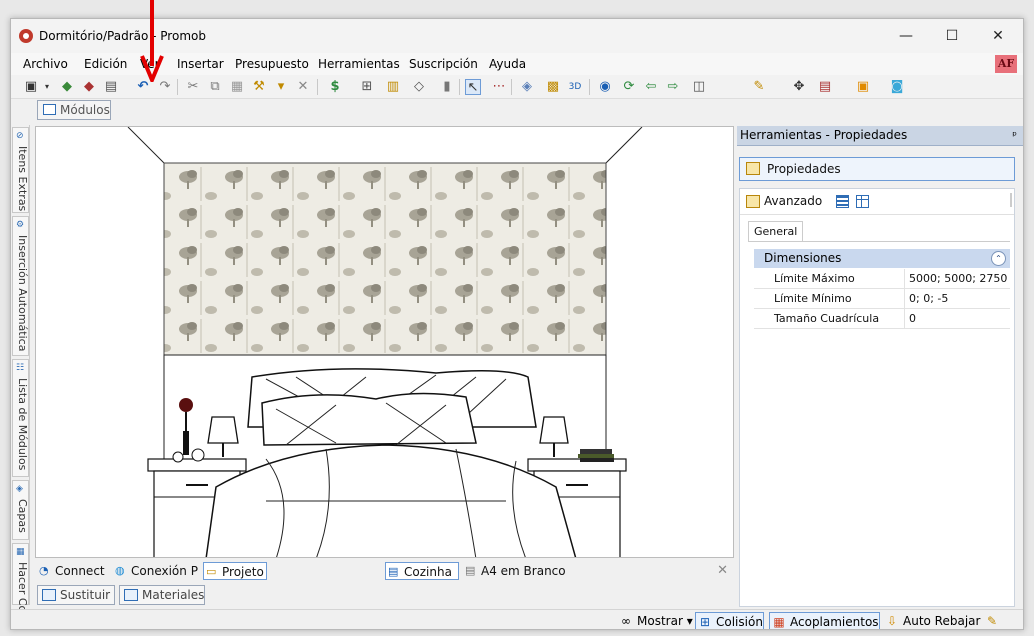 The image size is (1034, 636). I want to click on frame-icon: ◫, so click(699, 87).